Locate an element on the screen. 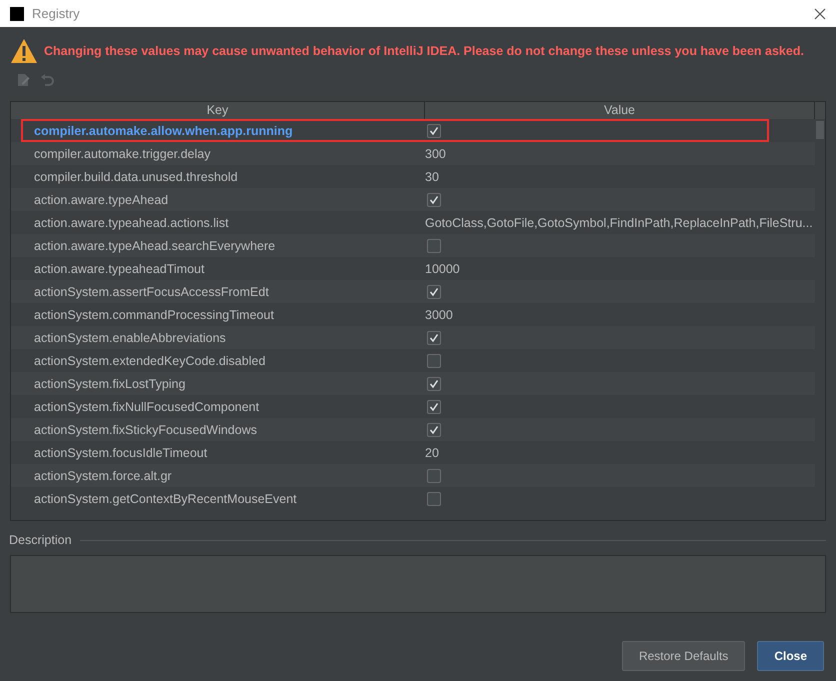  value-cell: 30 is located at coordinates (432, 177).